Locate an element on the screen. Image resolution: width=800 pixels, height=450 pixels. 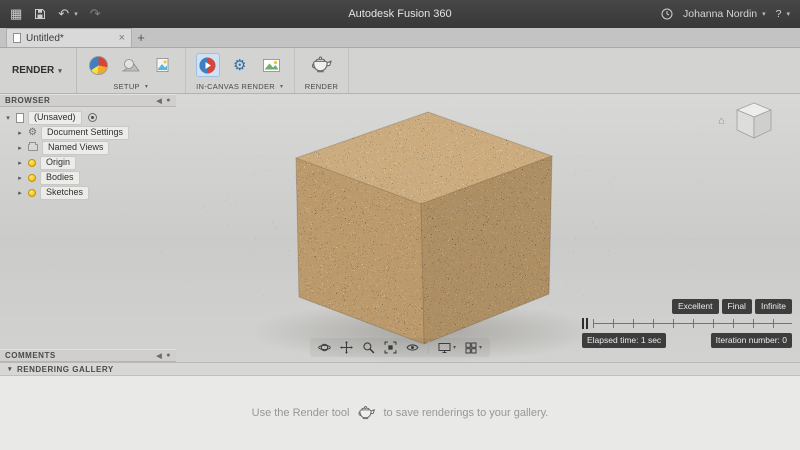
tabbar: Untitled* × + is located at coordinates (400, 38).